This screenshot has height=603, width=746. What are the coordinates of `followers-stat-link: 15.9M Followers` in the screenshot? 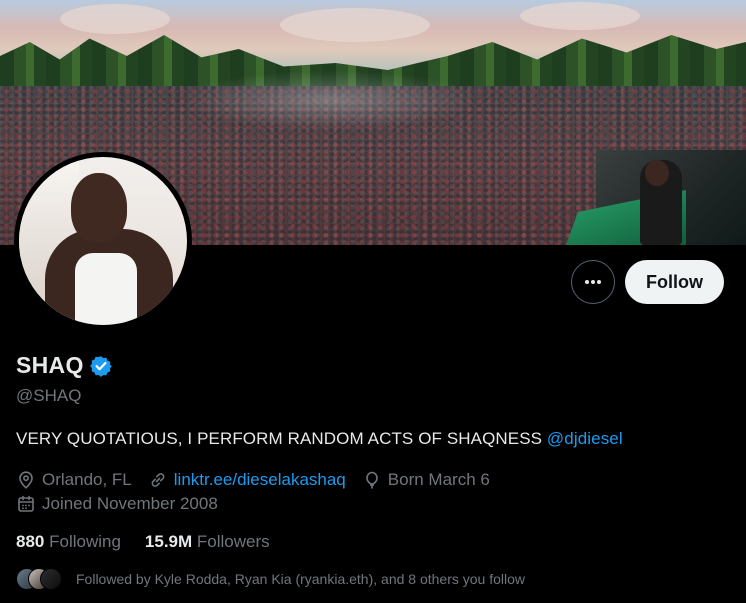 It's located at (207, 542).